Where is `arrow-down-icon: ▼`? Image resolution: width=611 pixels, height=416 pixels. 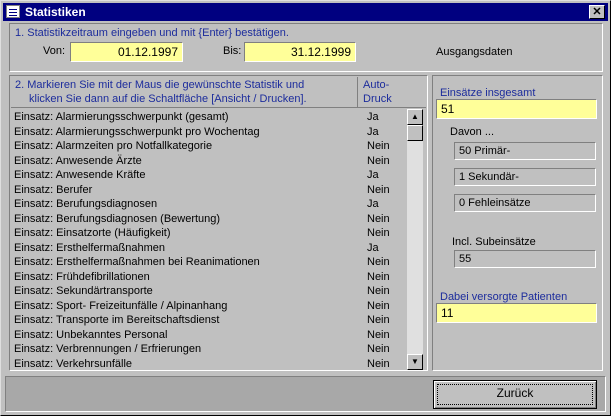
arrow-down-icon: ▼ is located at coordinates (415, 361).